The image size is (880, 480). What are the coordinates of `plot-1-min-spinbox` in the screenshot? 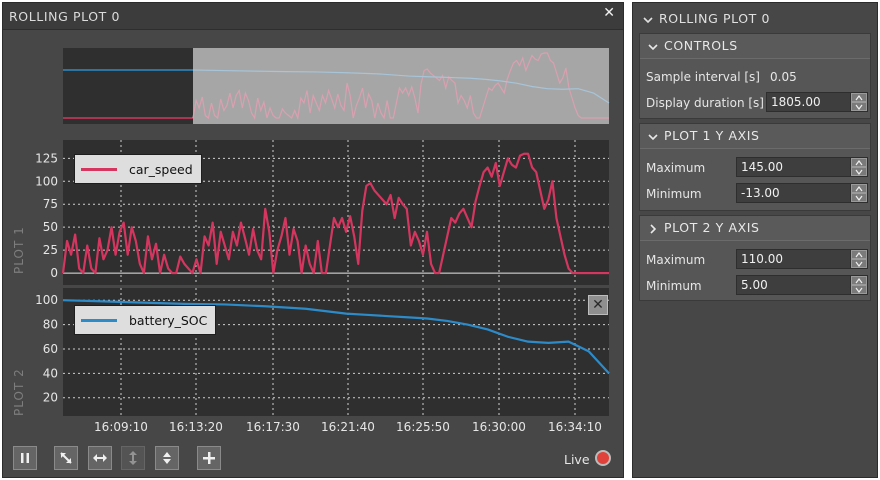 It's located at (802, 193).